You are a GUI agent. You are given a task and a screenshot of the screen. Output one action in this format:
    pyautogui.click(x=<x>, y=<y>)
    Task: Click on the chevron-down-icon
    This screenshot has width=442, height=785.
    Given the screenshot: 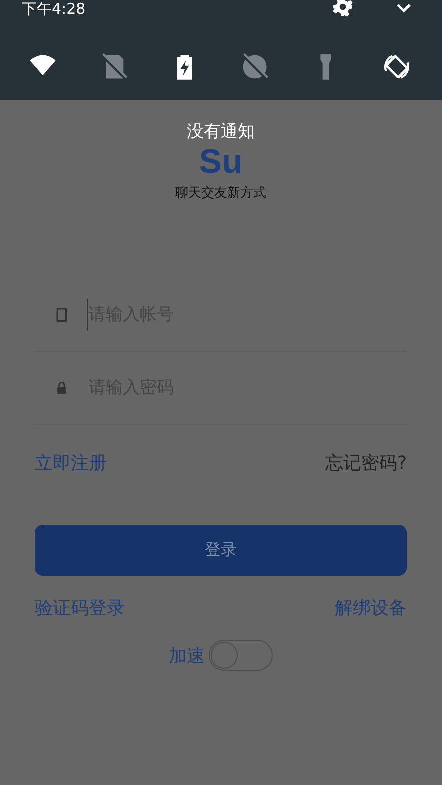 What is the action you would take?
    pyautogui.click(x=404, y=8)
    